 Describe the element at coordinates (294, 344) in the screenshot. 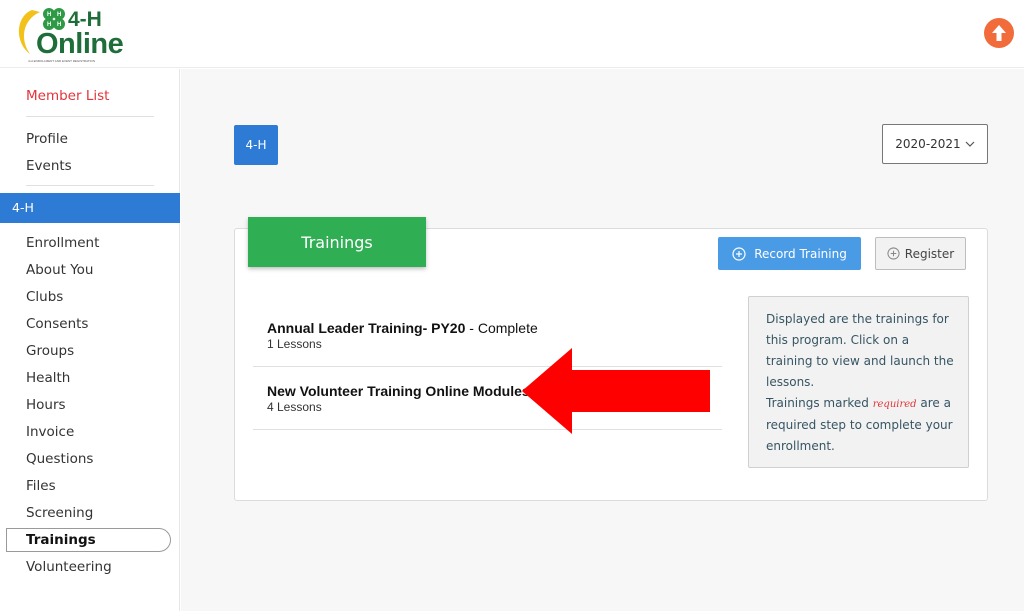

I see `training-lessons-count: 1 Lessons` at that location.